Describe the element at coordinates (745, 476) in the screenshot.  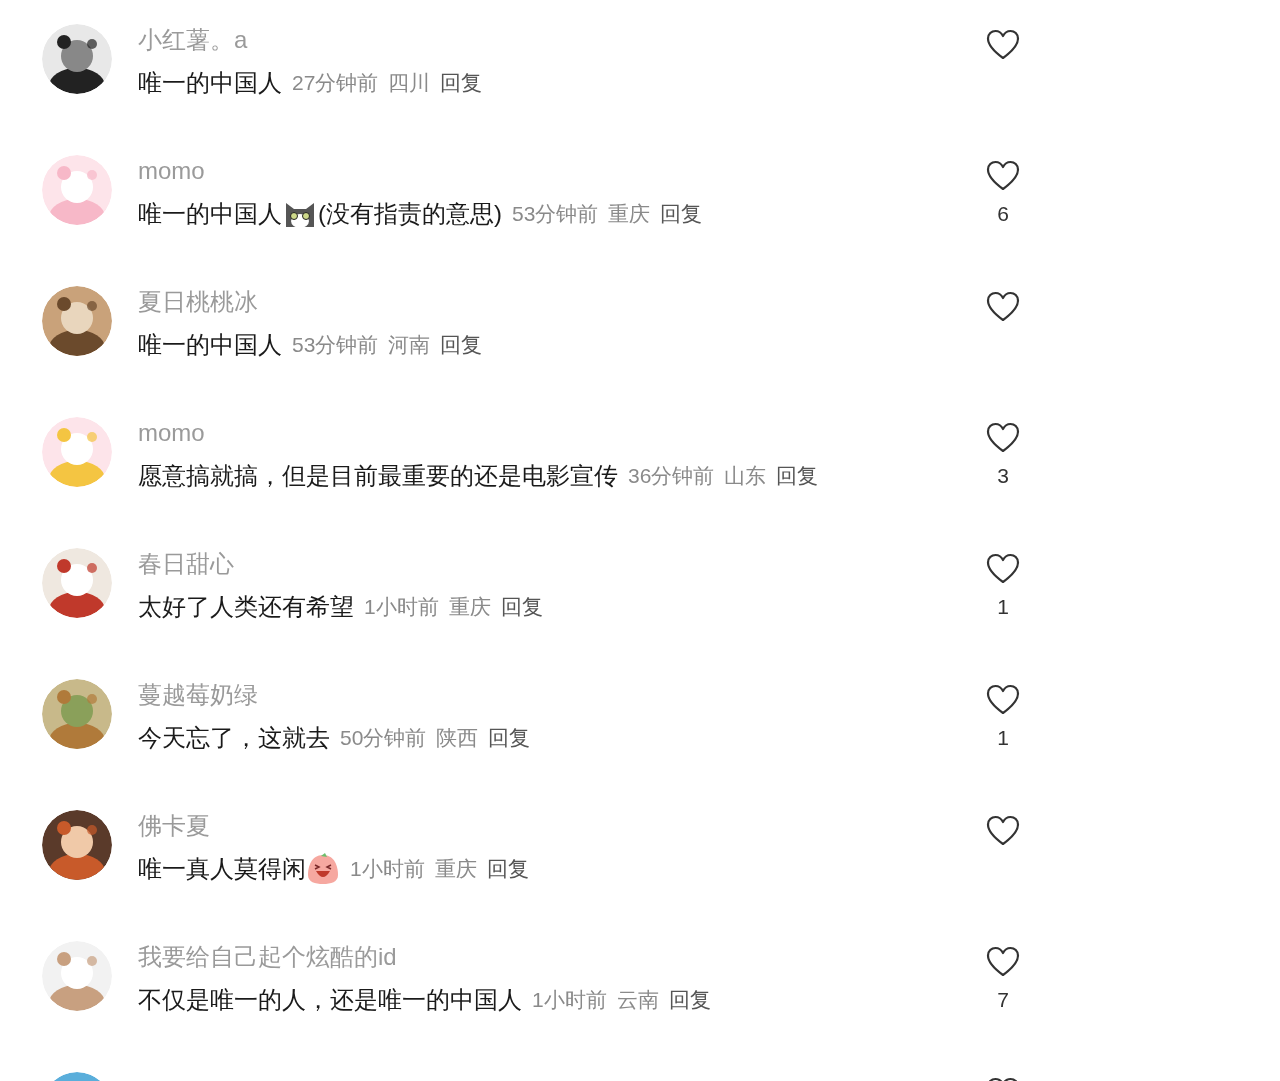
I see `comment-location: 山东` at that location.